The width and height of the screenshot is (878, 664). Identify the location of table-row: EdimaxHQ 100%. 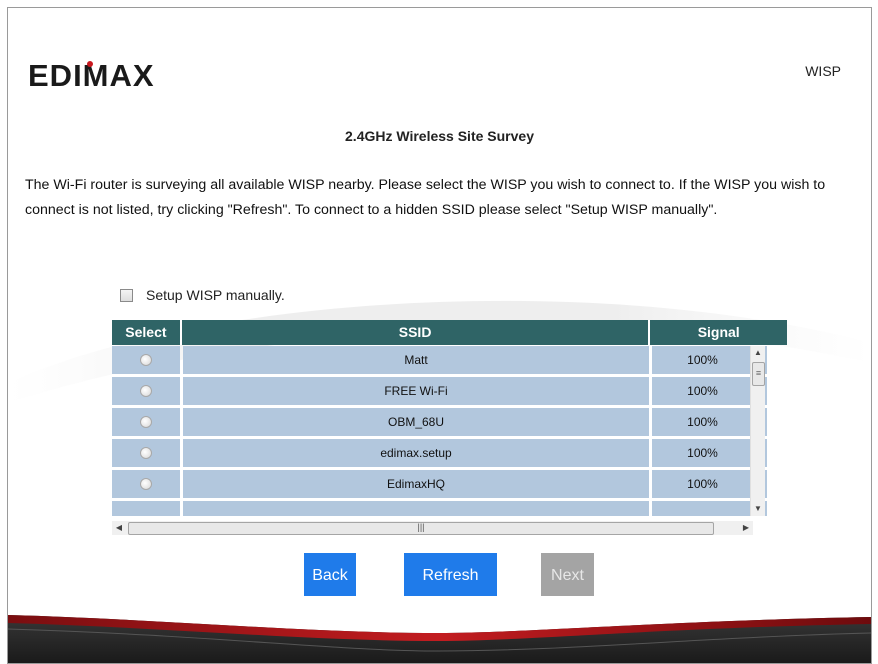
(449, 484).